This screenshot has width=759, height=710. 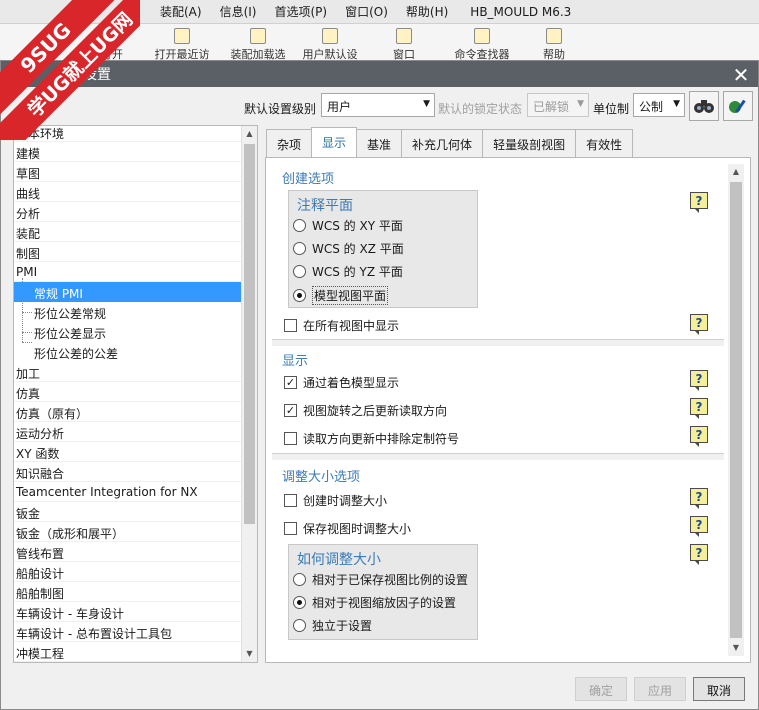 What do you see at coordinates (128, 252) in the screenshot?
I see `tree-item-drafting: 制图` at bounding box center [128, 252].